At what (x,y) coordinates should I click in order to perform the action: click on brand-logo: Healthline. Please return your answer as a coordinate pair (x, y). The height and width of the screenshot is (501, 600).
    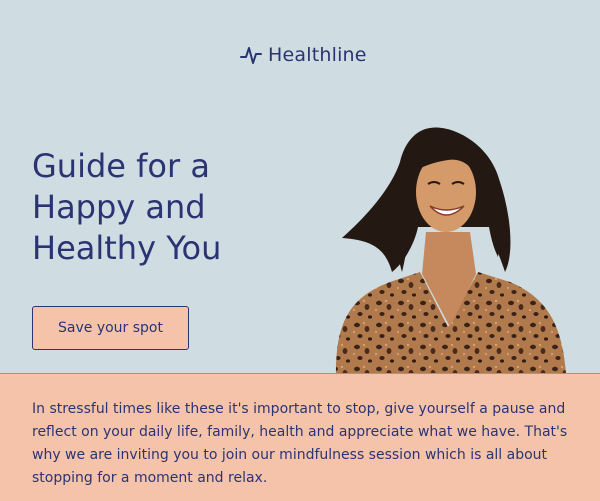
    Looking at the image, I should click on (303, 55).